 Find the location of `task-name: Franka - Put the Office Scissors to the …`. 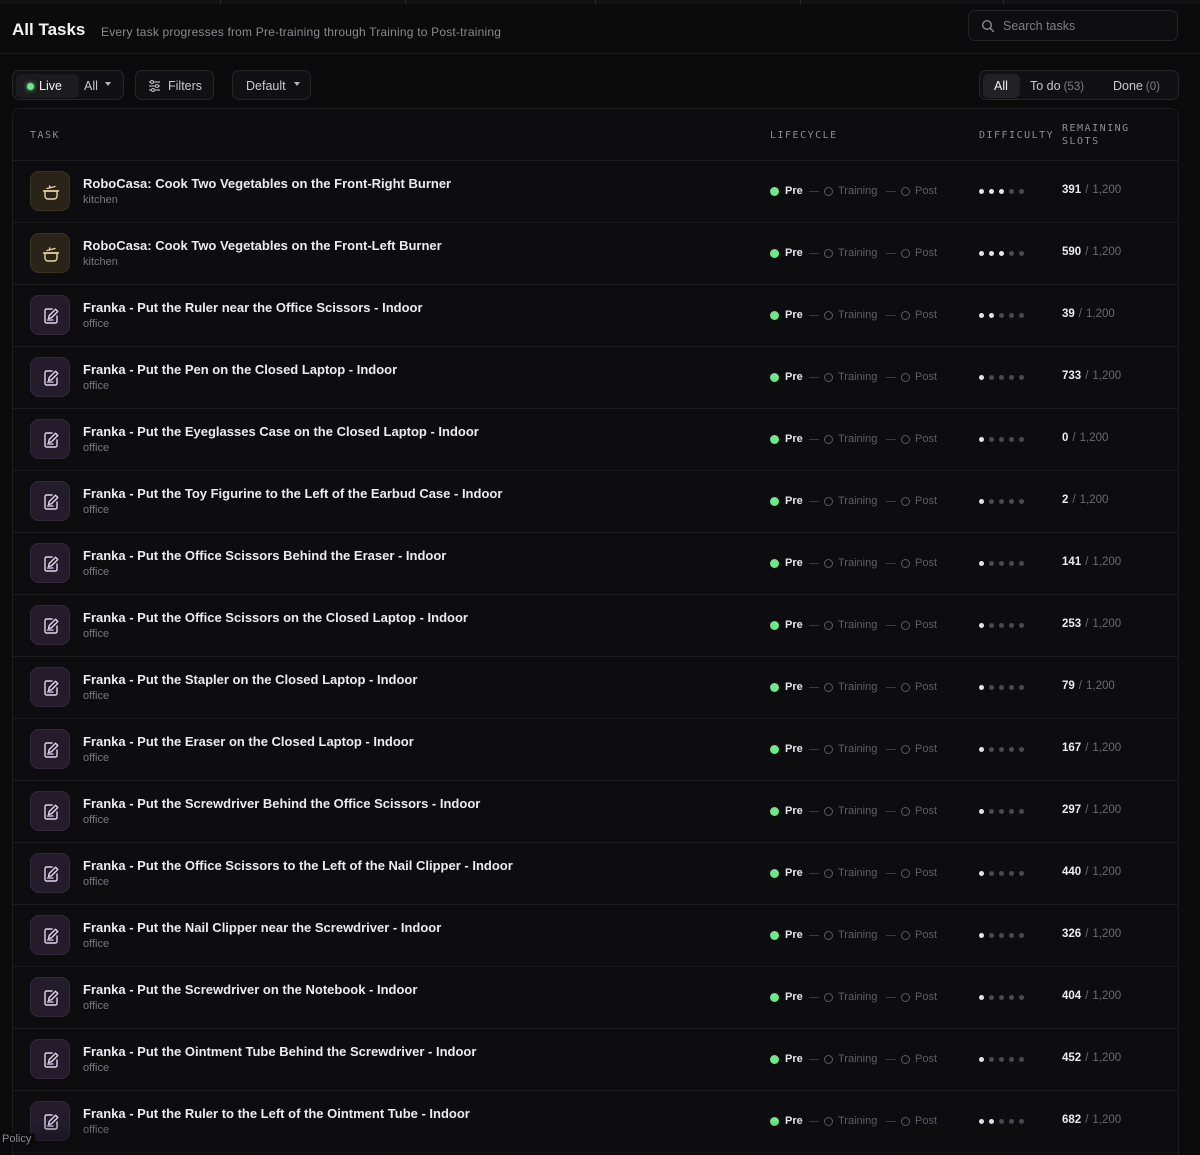

task-name: Franka - Put the Office Scissors to the … is located at coordinates (298, 865).